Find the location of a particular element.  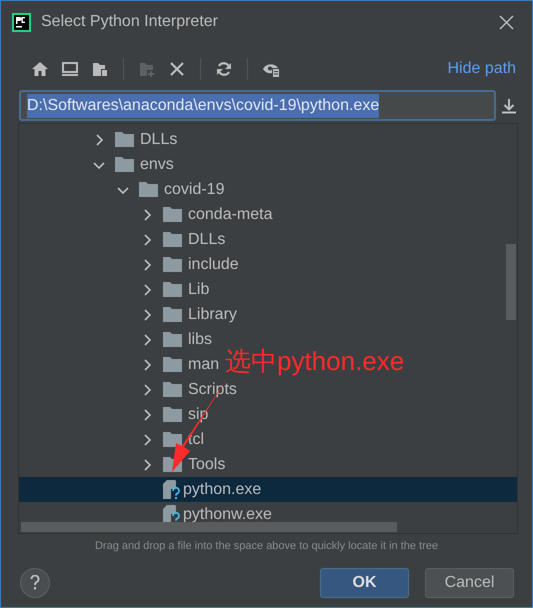

unknown-file-icon is located at coordinates (172, 490).